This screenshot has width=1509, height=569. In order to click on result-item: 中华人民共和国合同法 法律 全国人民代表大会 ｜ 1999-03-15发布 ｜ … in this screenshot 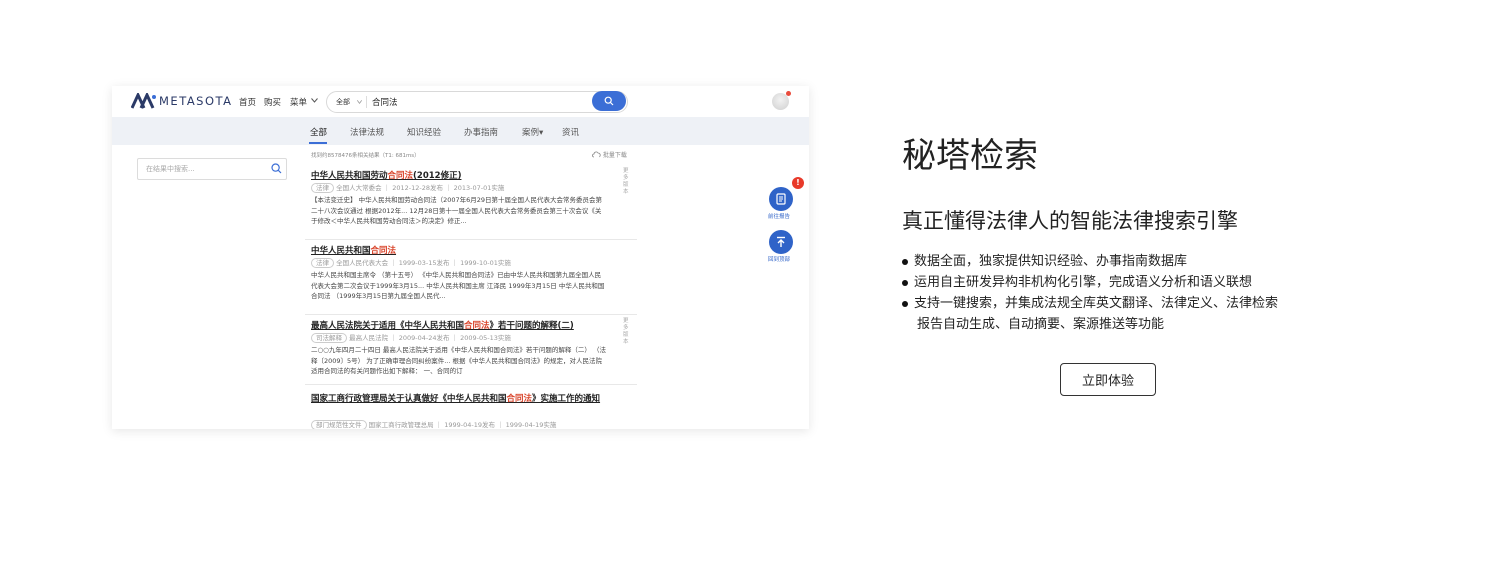, I will do `click(471, 277)`.